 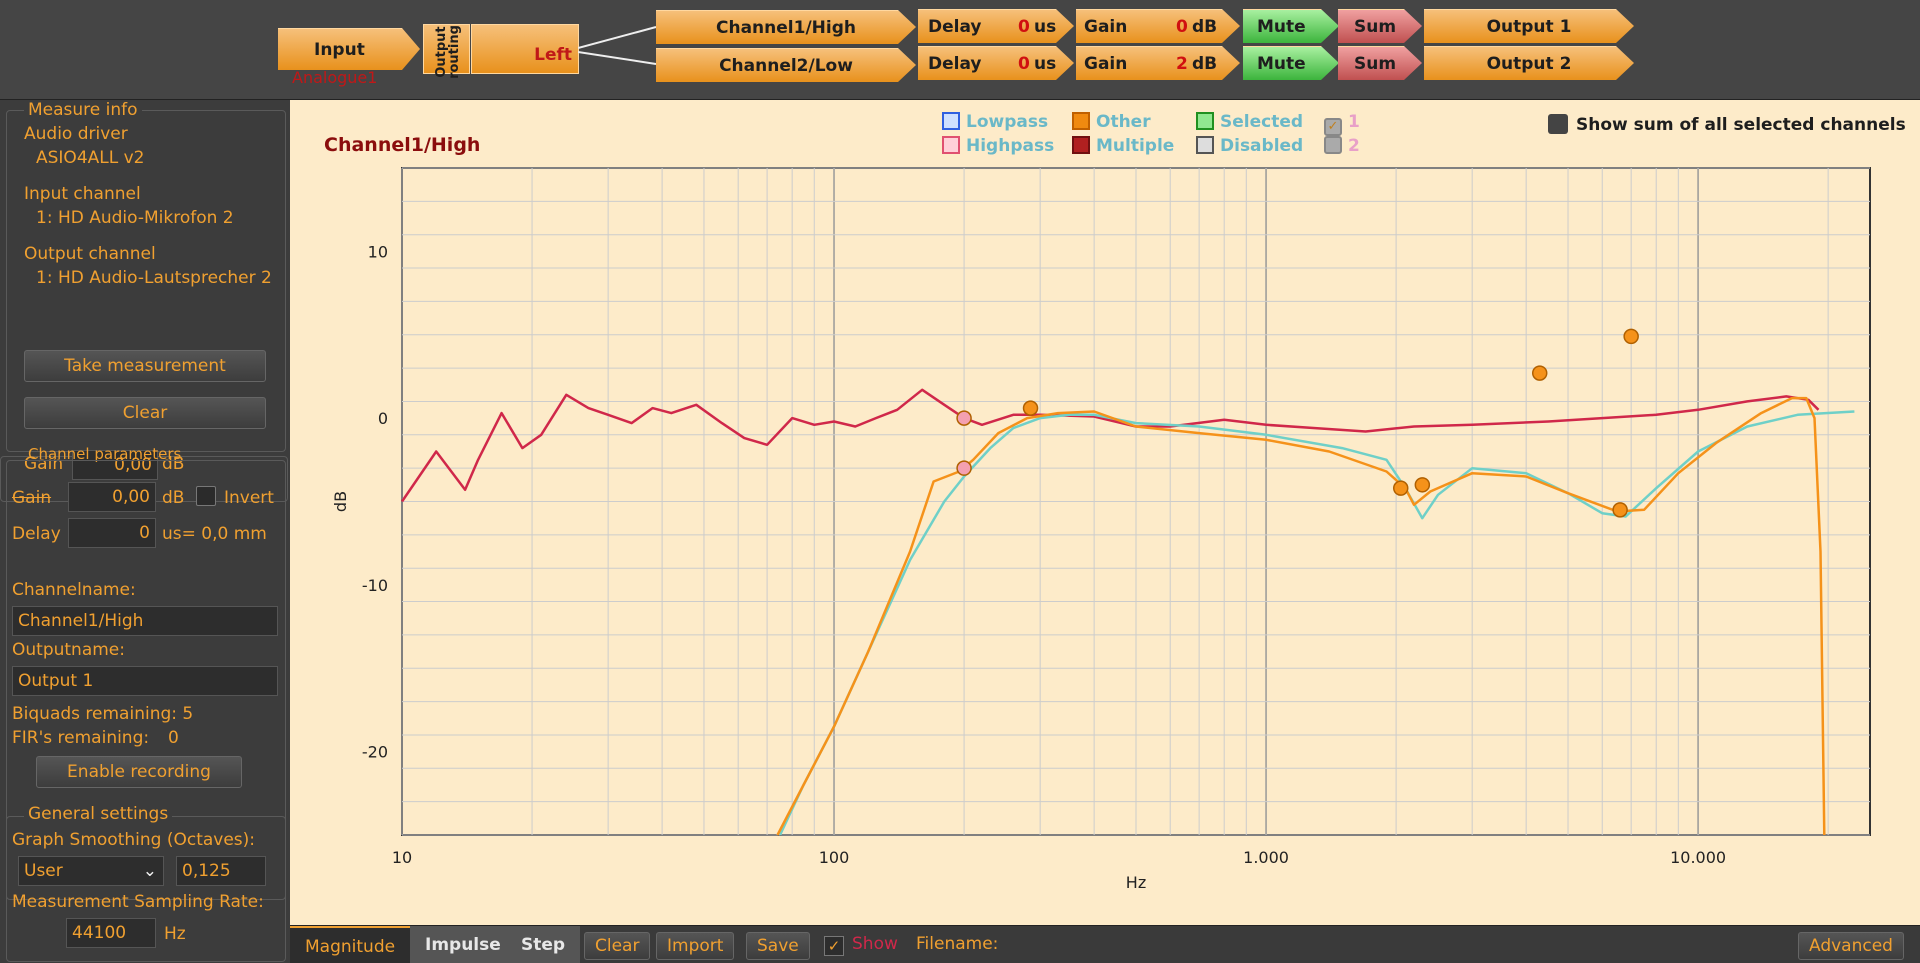 What do you see at coordinates (1136, 882) in the screenshot?
I see `x-axis-label: Hz` at bounding box center [1136, 882].